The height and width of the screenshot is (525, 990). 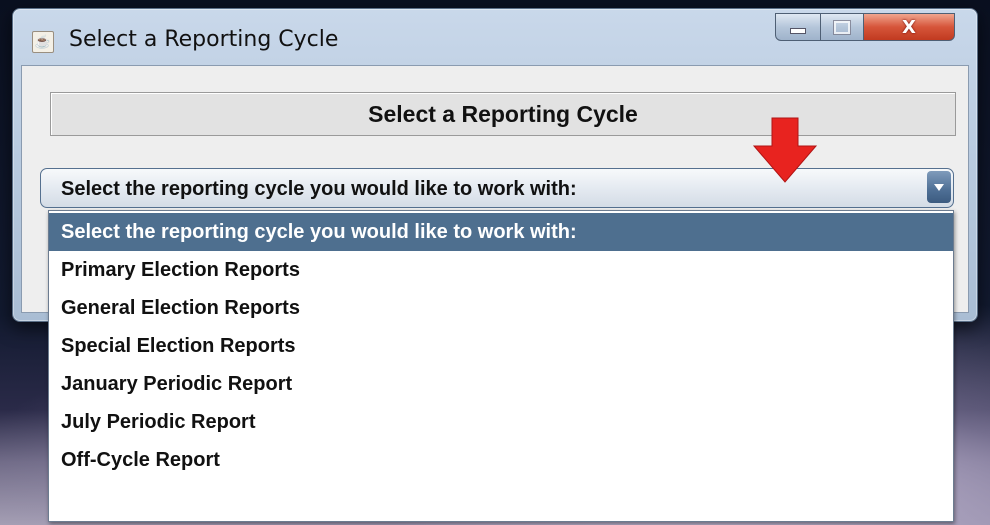 I want to click on combobox-dropdown-button, so click(x=939, y=187).